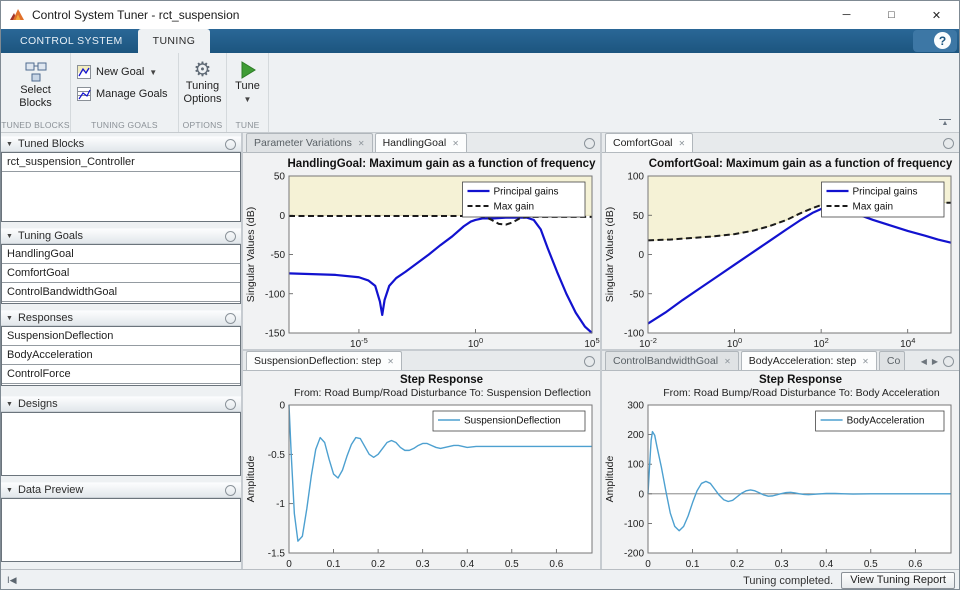  I want to click on tab-clipped: Co, so click(891, 360).